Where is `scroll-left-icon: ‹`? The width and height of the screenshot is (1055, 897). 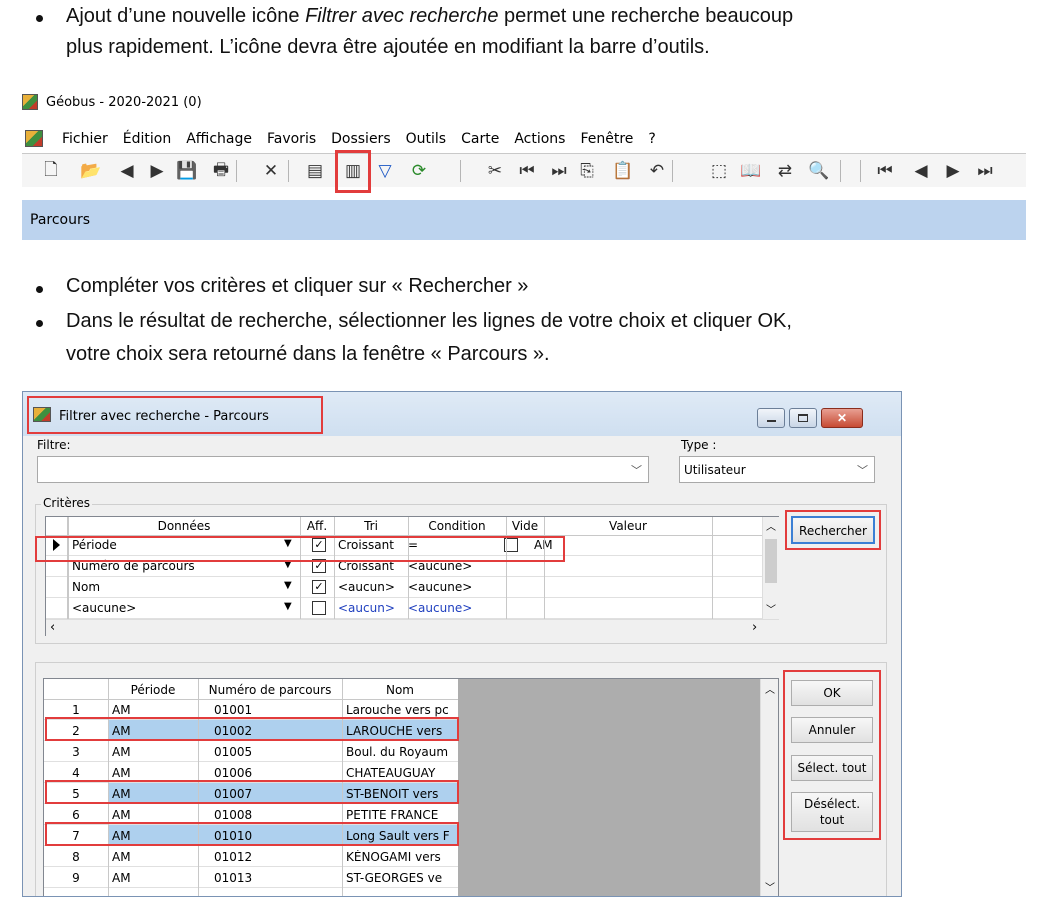
scroll-left-icon: ‹ is located at coordinates (52, 627).